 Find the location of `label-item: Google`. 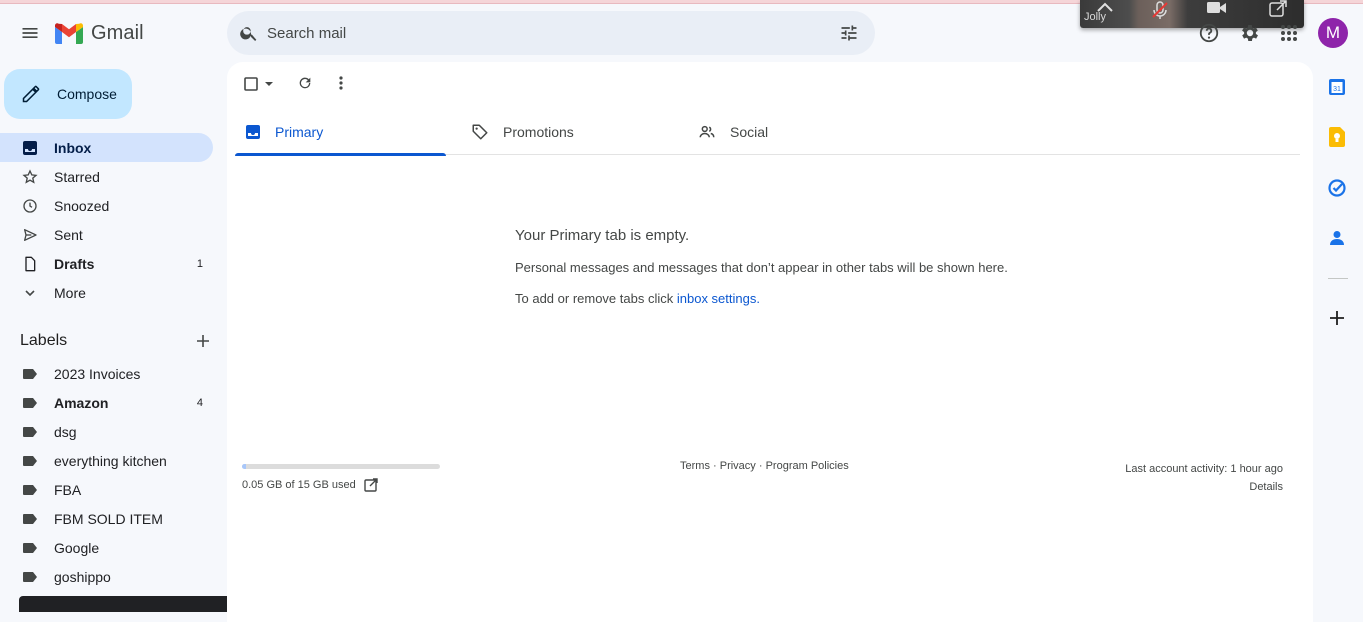

label-item: Google is located at coordinates (106, 547).